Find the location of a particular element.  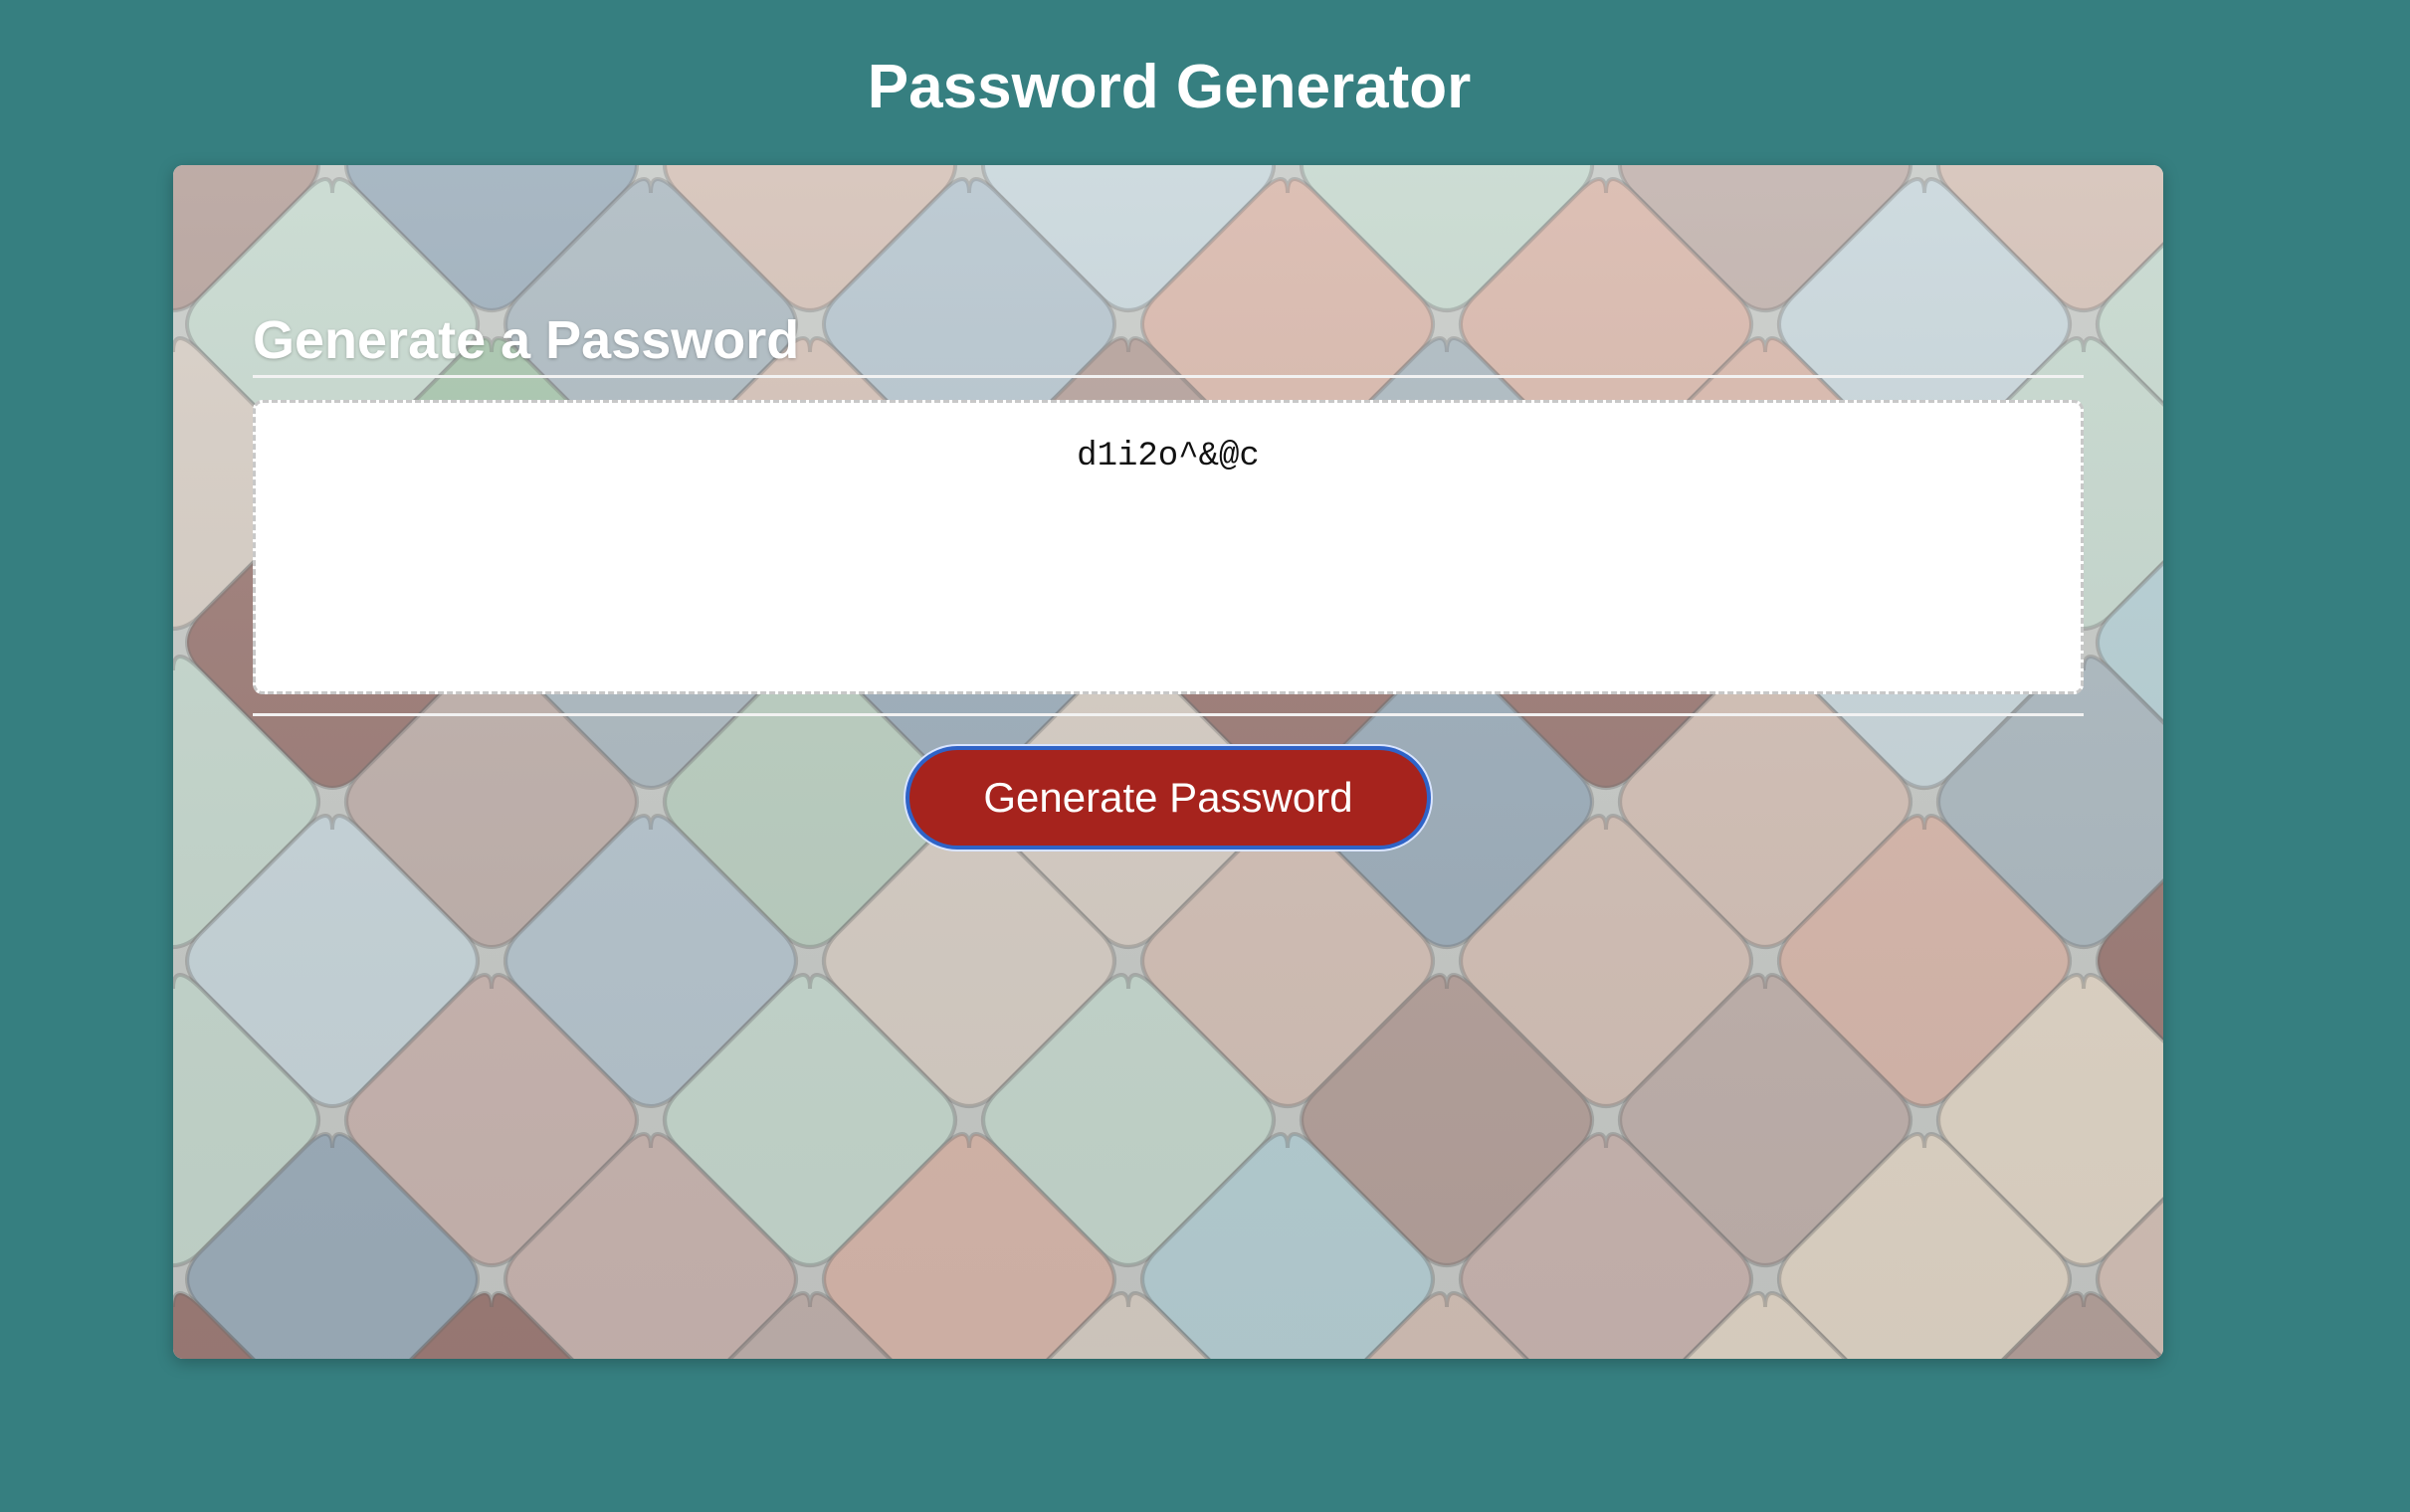

card-header: Generate a Password is located at coordinates (526, 339).